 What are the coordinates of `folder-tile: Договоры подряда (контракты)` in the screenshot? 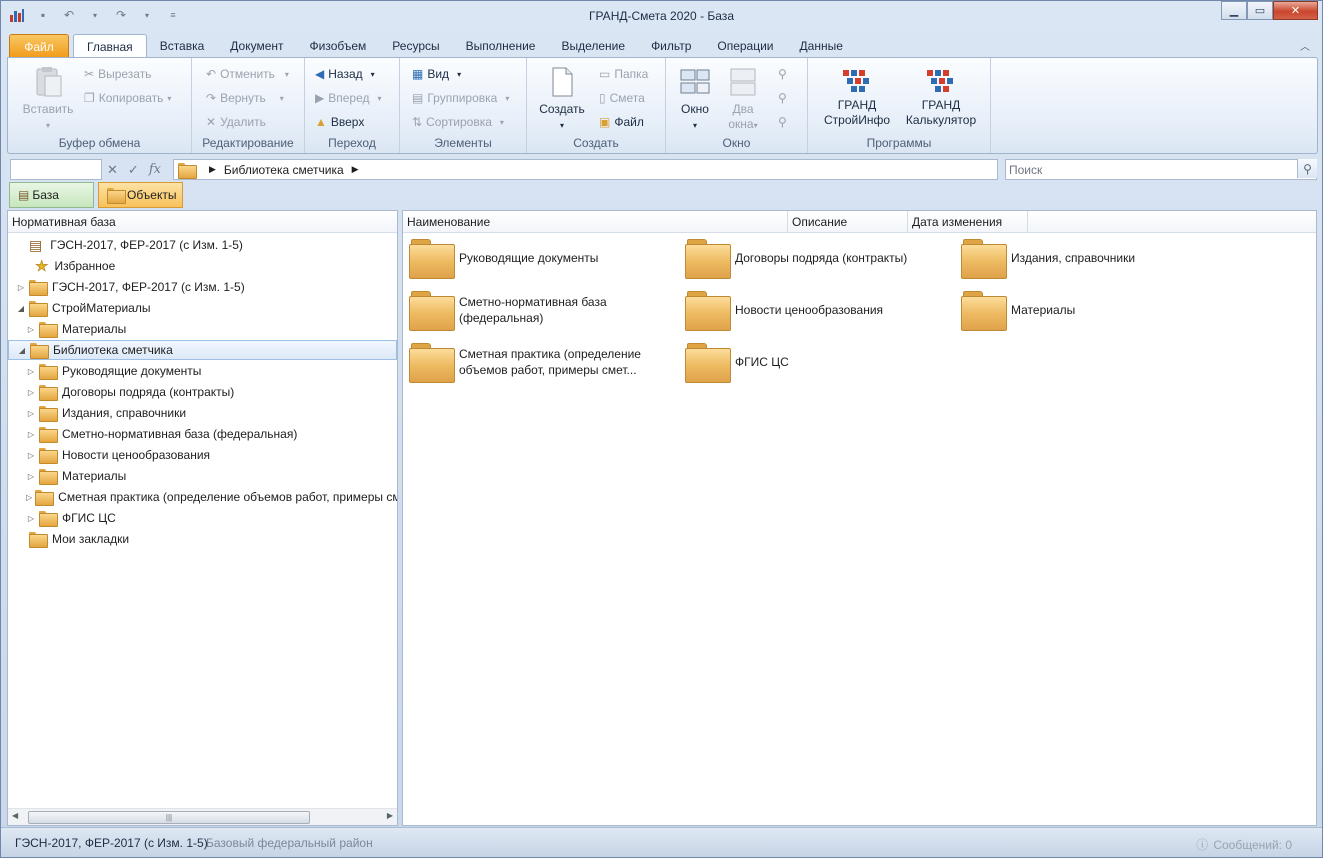 It's located at (820, 259).